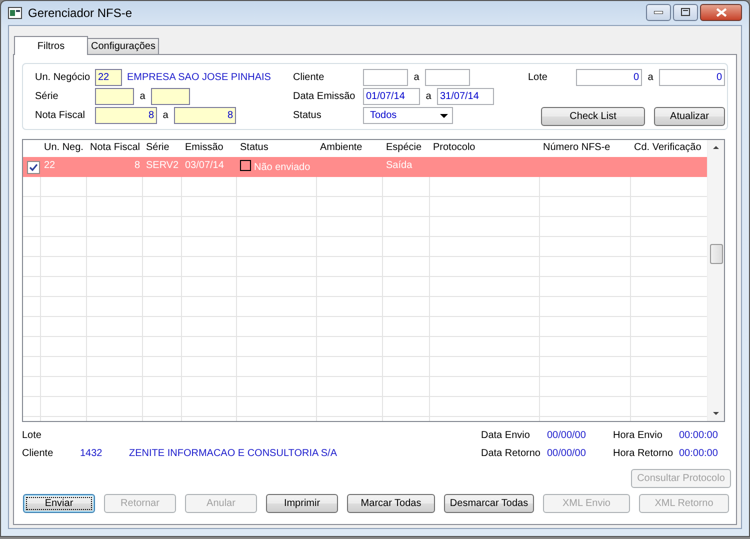 The width and height of the screenshot is (750, 539). I want to click on column-header: Espécie, so click(406, 148).